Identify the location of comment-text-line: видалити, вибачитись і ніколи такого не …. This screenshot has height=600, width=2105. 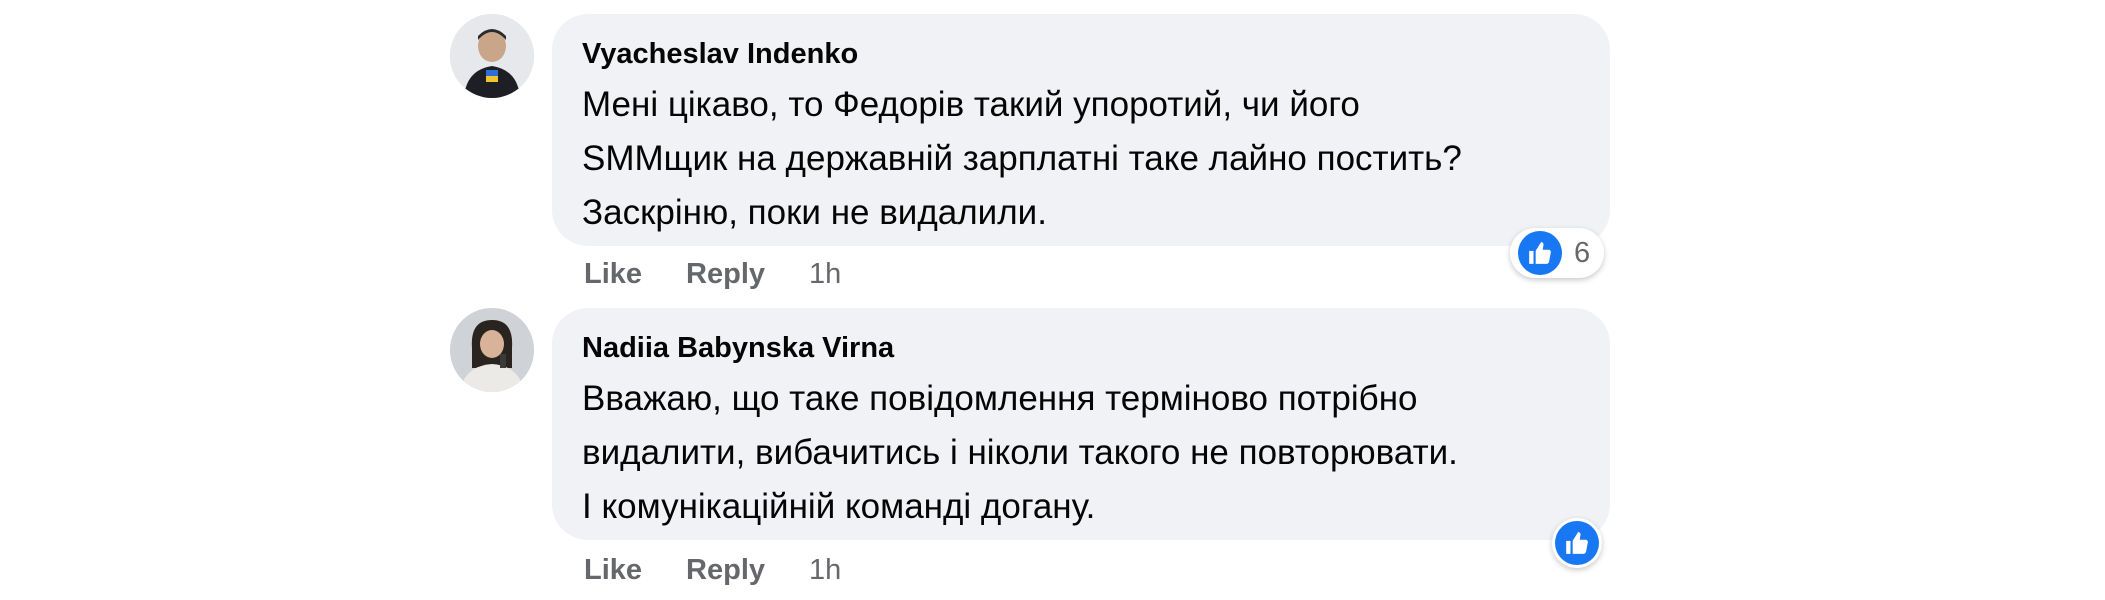
(1020, 452).